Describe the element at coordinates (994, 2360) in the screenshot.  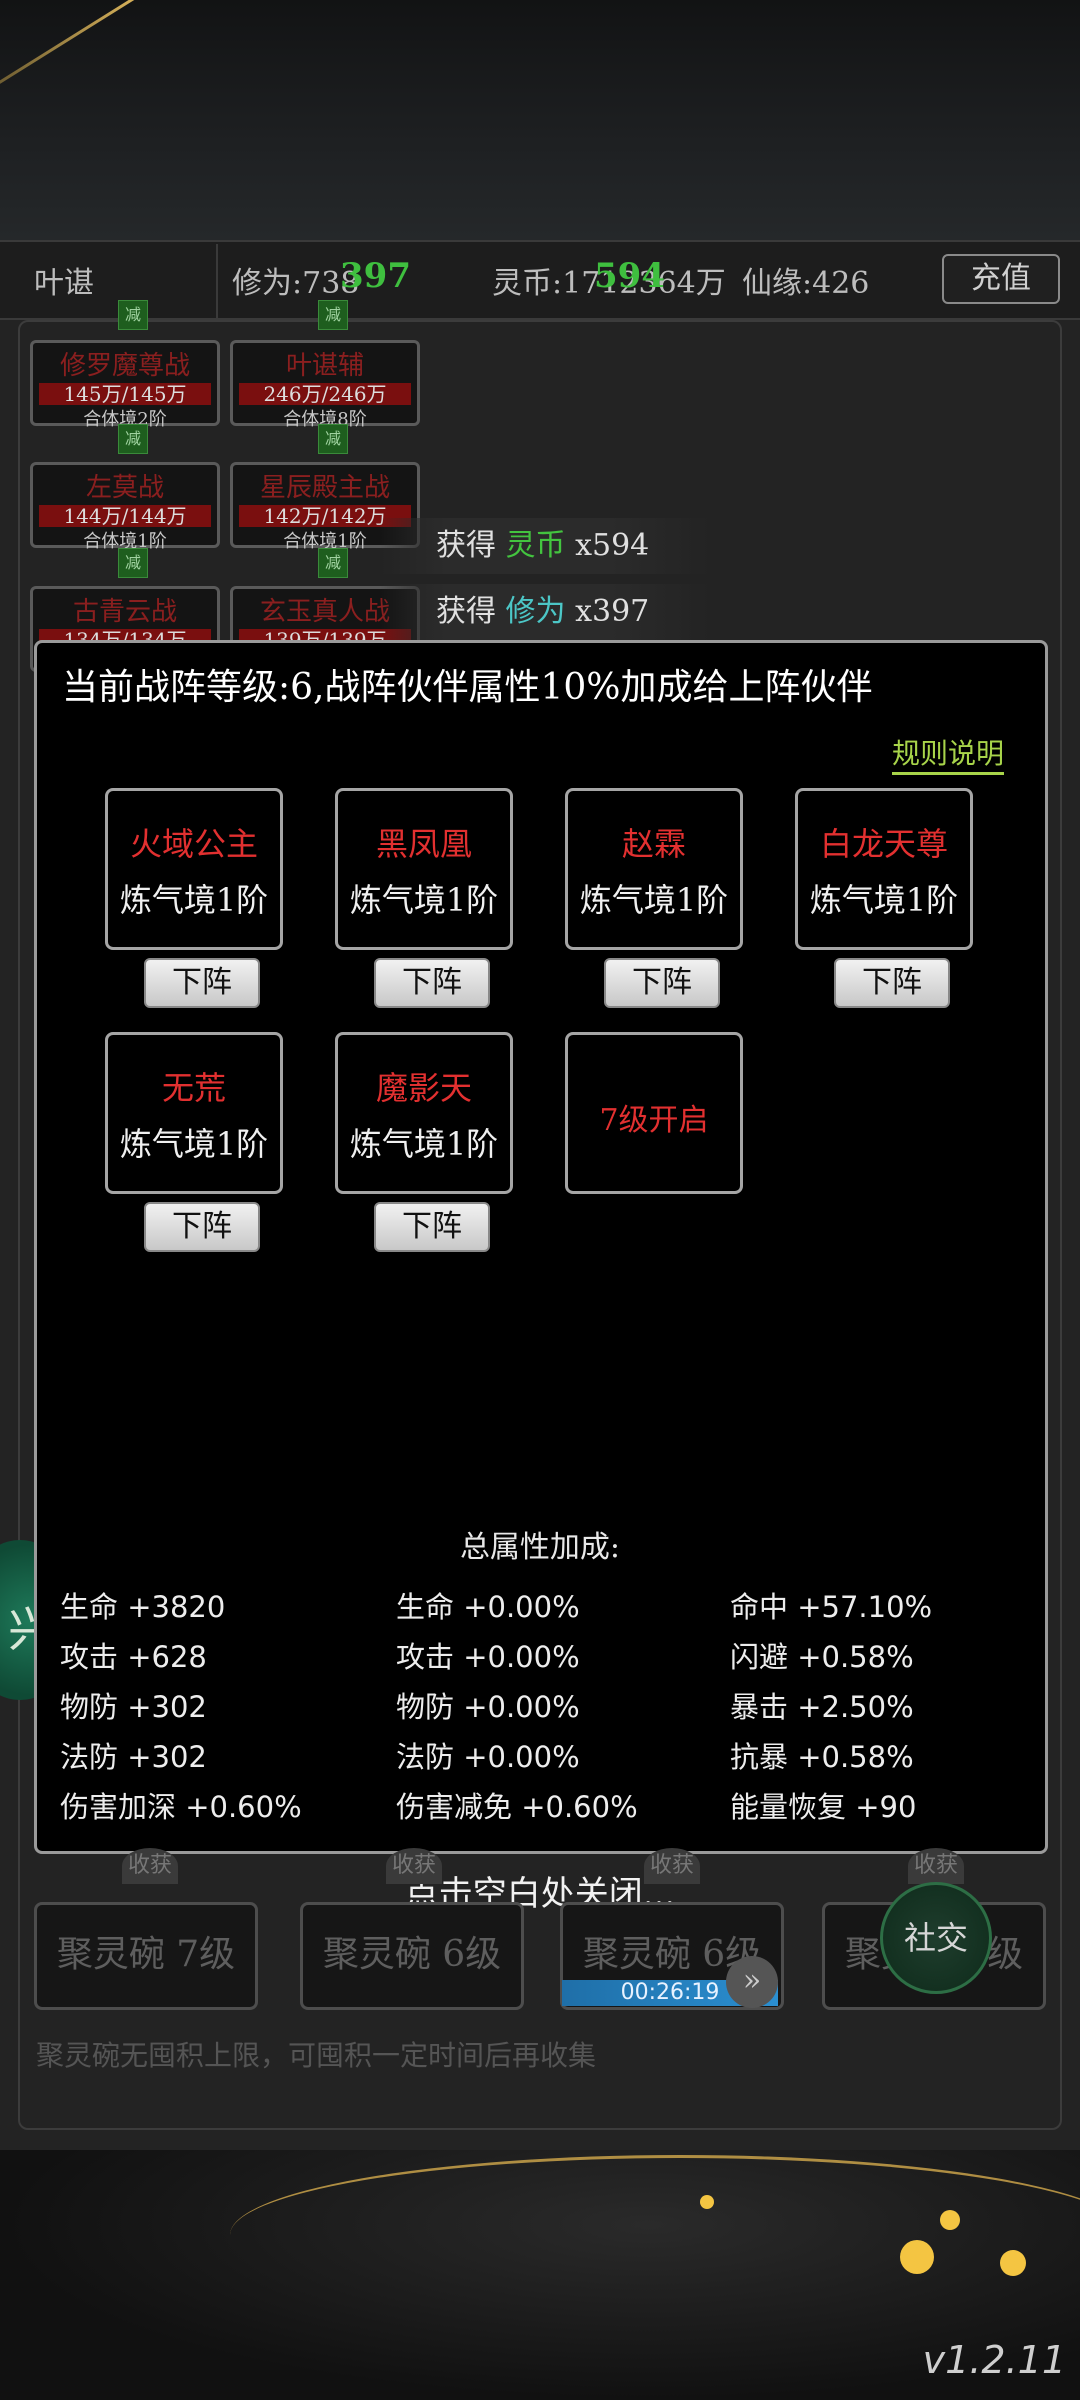
I see `version-label: v1.2.11` at that location.